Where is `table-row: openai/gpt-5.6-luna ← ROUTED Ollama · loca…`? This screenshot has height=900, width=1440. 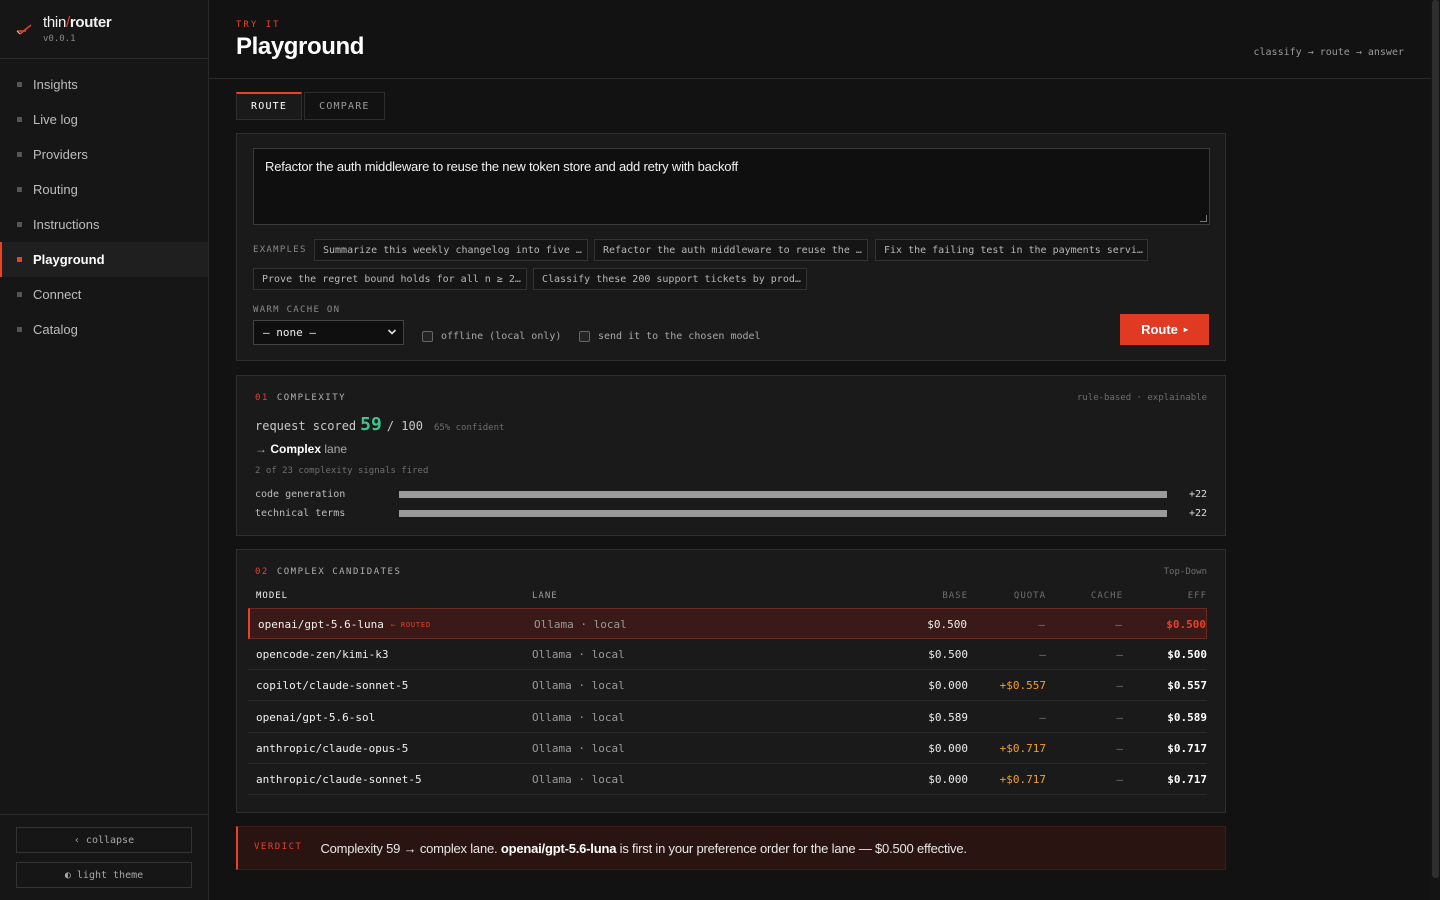
table-row: openai/gpt-5.6-luna ← ROUTED Ollama · loca… is located at coordinates (727, 623).